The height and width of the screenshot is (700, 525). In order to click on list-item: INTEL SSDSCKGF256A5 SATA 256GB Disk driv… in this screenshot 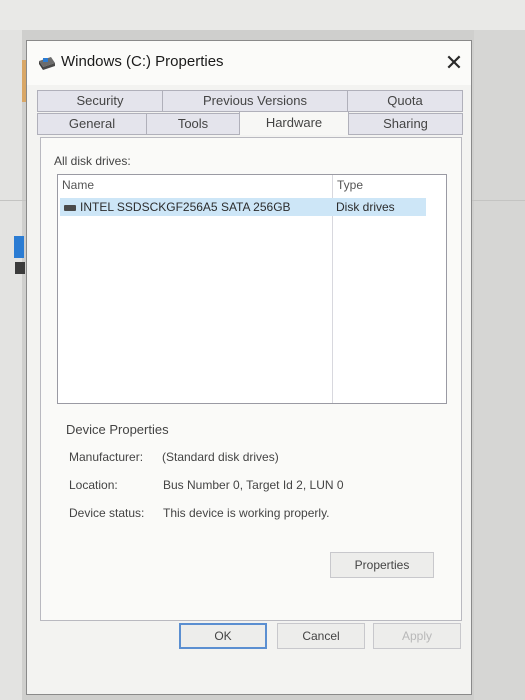, I will do `click(243, 207)`.